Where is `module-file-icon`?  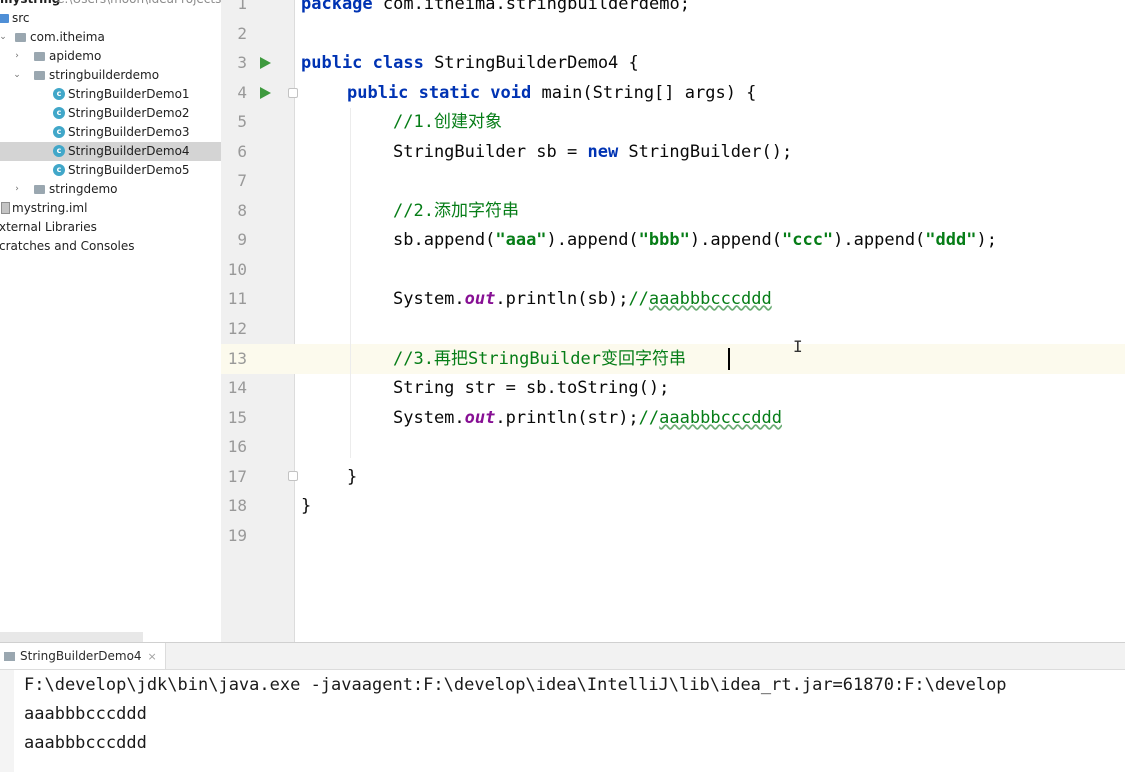
module-file-icon is located at coordinates (5, 208).